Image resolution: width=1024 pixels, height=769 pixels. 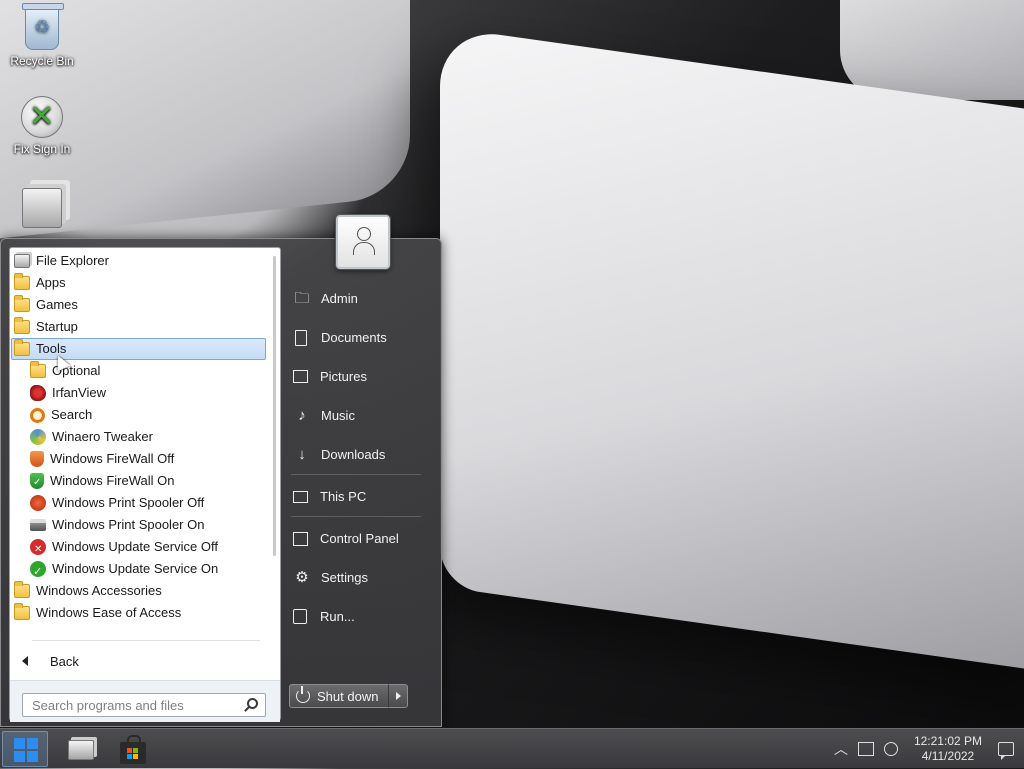 I want to click on search-icon, so click(x=252, y=703).